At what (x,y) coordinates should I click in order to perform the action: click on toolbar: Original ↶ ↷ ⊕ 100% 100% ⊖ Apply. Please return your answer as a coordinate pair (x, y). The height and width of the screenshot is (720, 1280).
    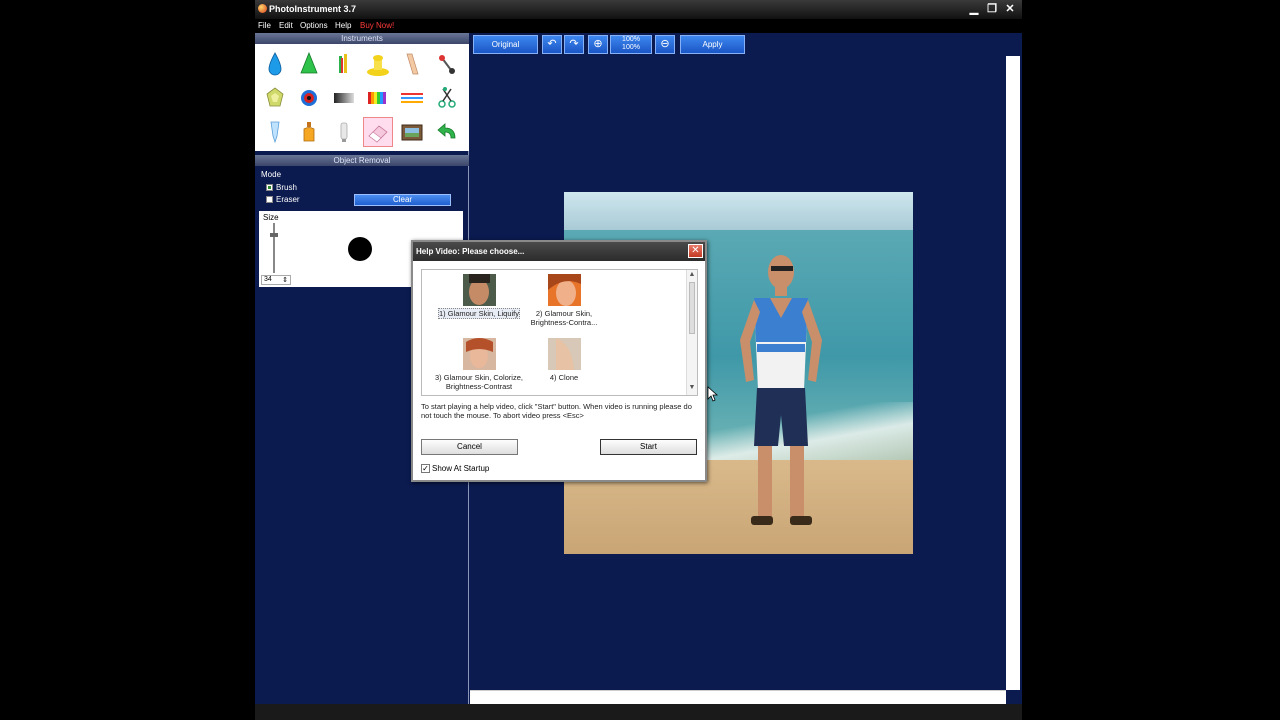
    Looking at the image, I should click on (745, 44).